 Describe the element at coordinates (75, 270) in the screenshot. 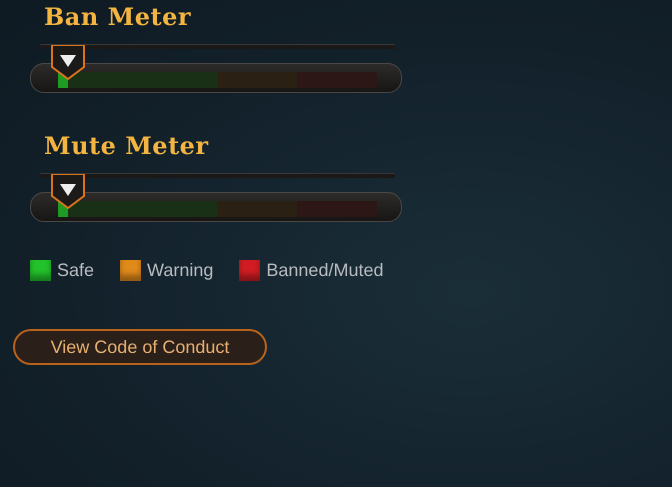

I see `legend-label: Safe` at that location.